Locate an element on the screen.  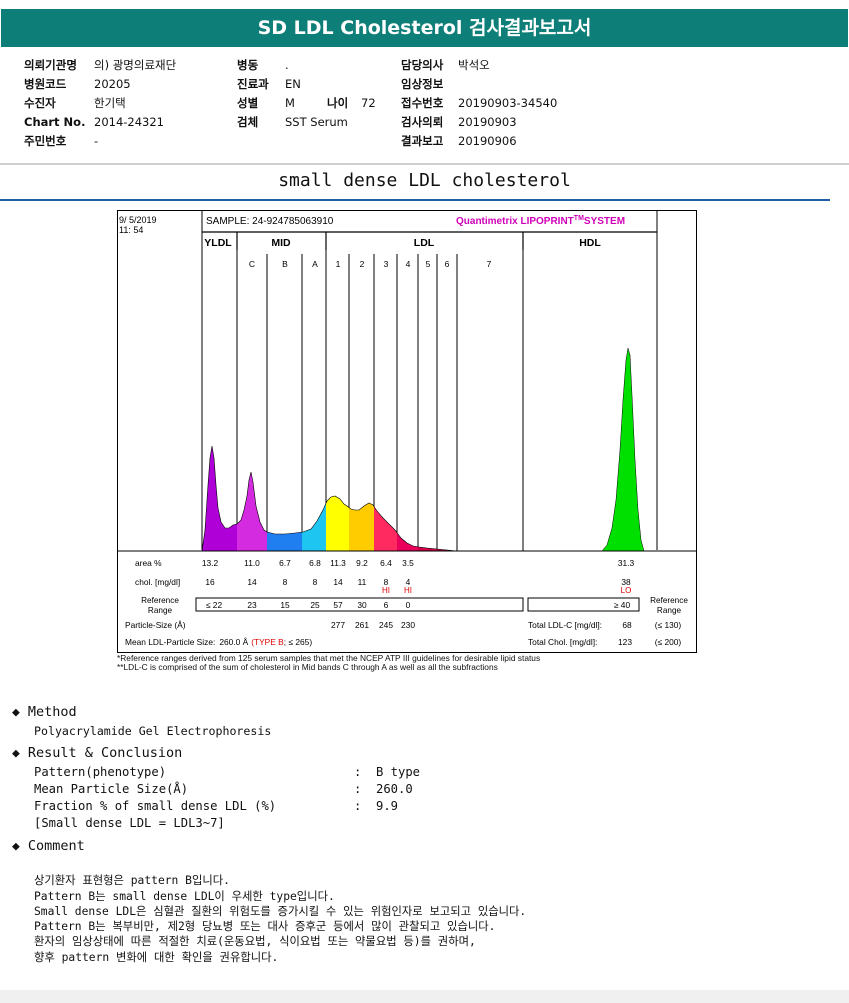
total-ldl-value: 68 is located at coordinates (627, 625).